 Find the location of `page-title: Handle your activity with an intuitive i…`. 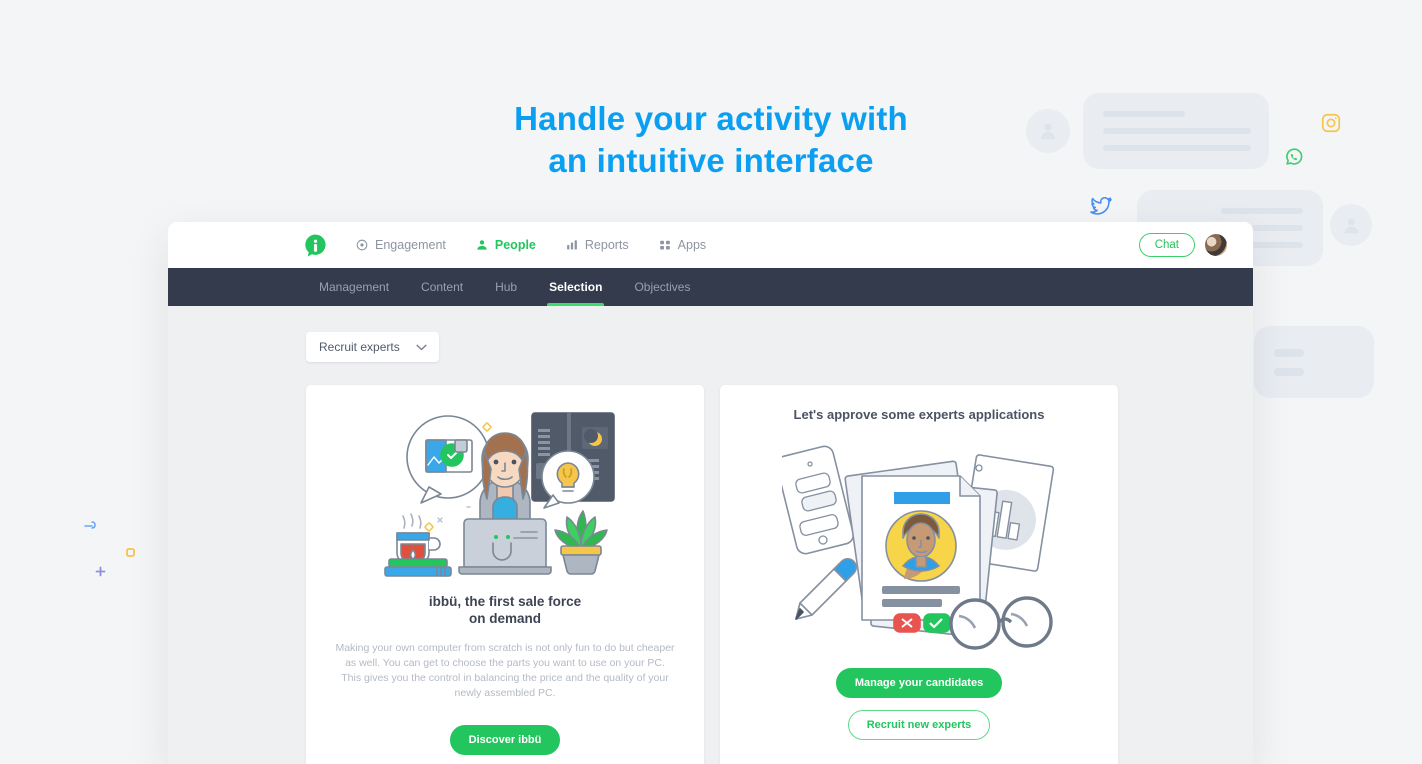

page-title: Handle your activity with an intuitive i… is located at coordinates (711, 140).